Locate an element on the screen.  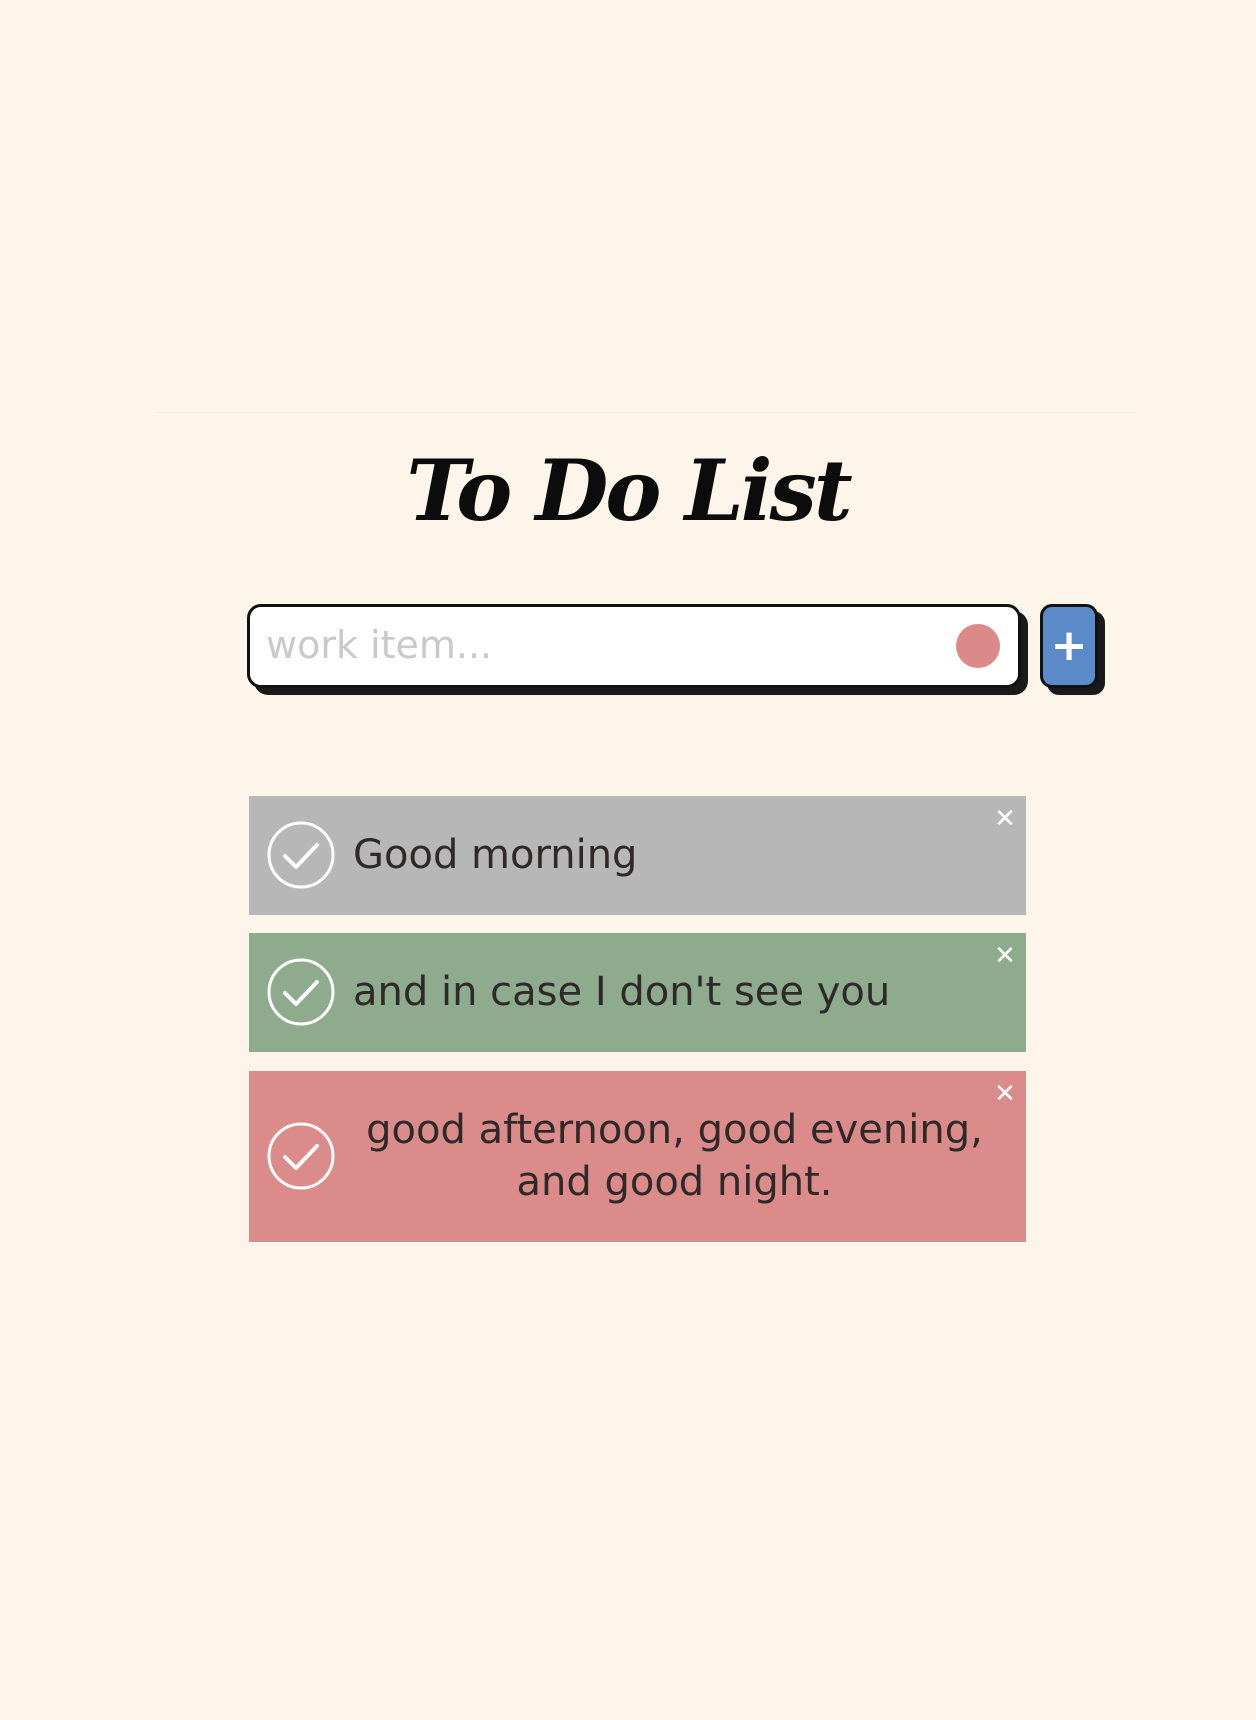
todo-item-text: and in case I don't see you is located at coordinates (622, 992).